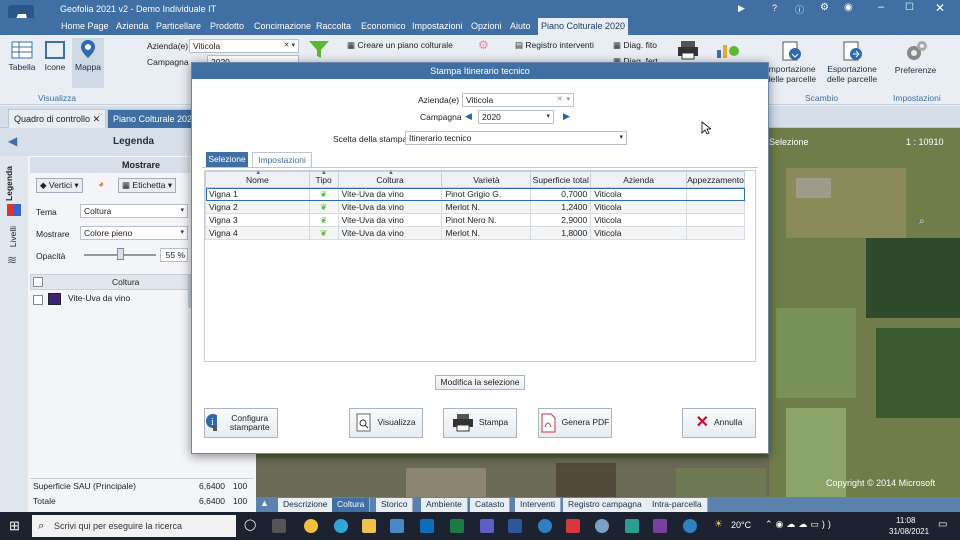  I want to click on menu-opzioni: Opzioni, so click(486, 26).